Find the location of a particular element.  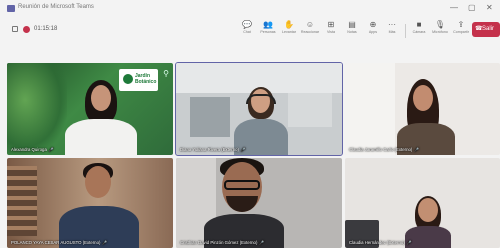

view-icon: ⊞ is located at coordinates (331, 24).